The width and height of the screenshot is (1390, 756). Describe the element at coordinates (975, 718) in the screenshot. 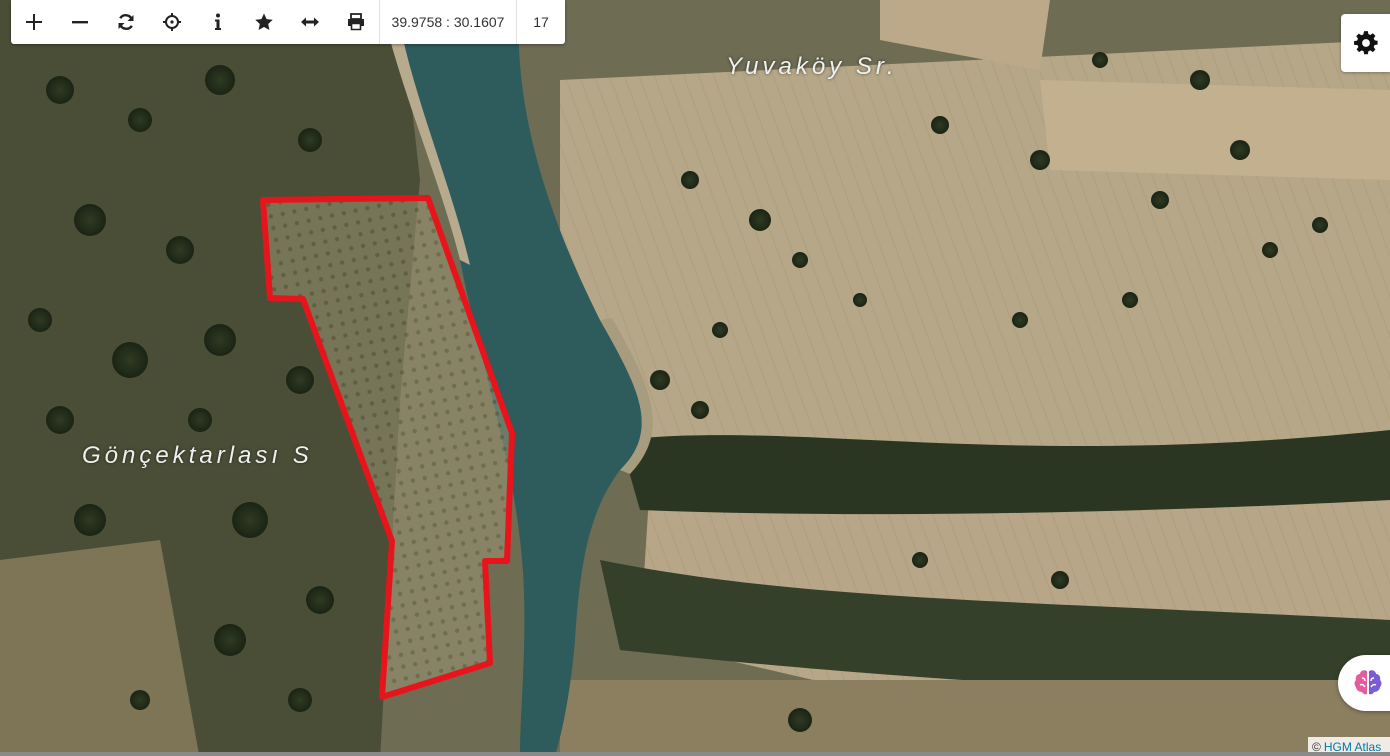

I see `bottom-terrain` at that location.